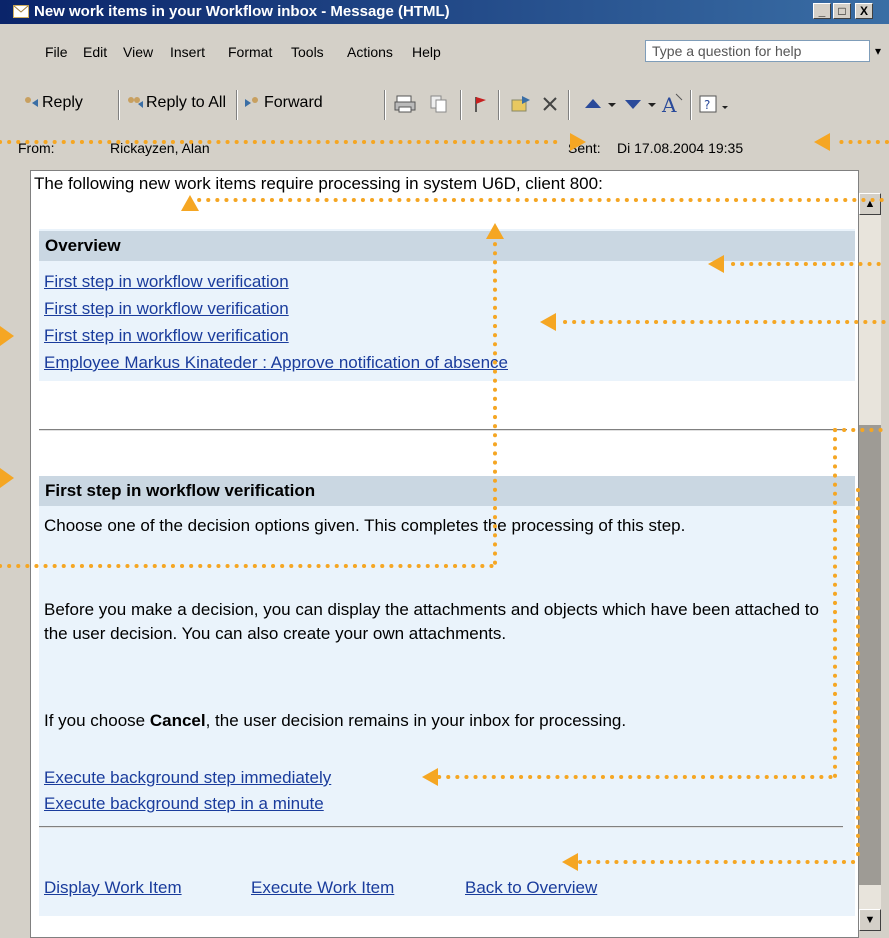 The image size is (889, 938). I want to click on next-item-icon, so click(640, 104).